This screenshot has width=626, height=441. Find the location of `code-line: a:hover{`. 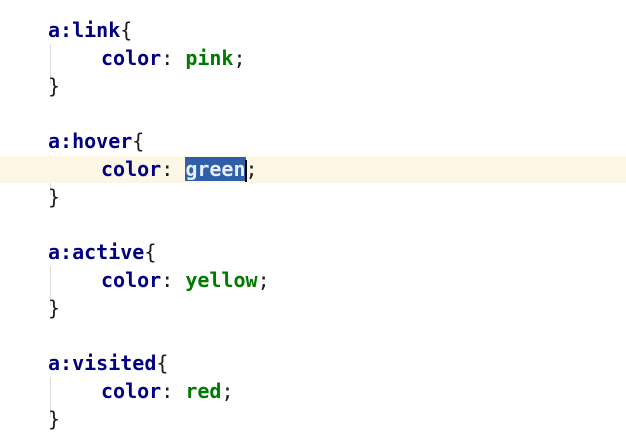

code-line: a:hover{ is located at coordinates (313, 141).